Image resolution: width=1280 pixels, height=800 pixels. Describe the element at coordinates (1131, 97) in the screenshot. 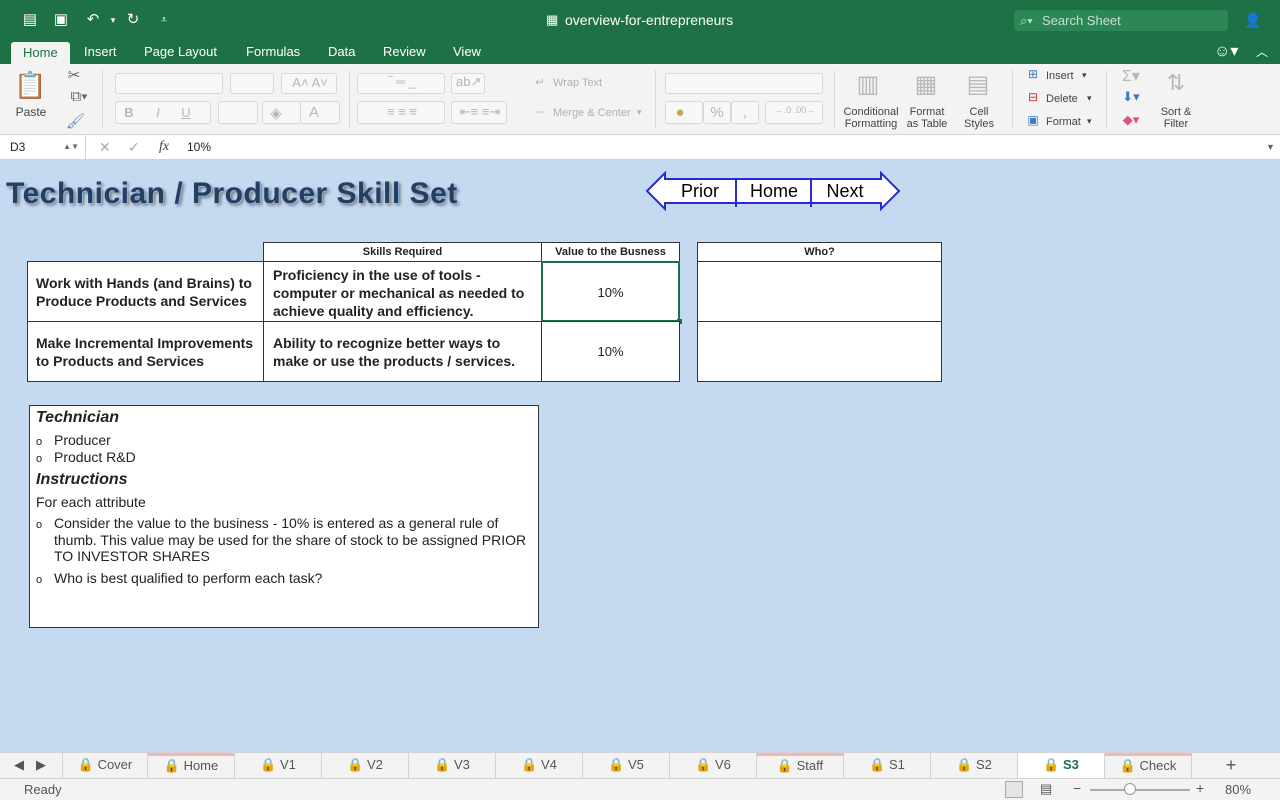

I see `fill-icon: ⬇▾` at that location.